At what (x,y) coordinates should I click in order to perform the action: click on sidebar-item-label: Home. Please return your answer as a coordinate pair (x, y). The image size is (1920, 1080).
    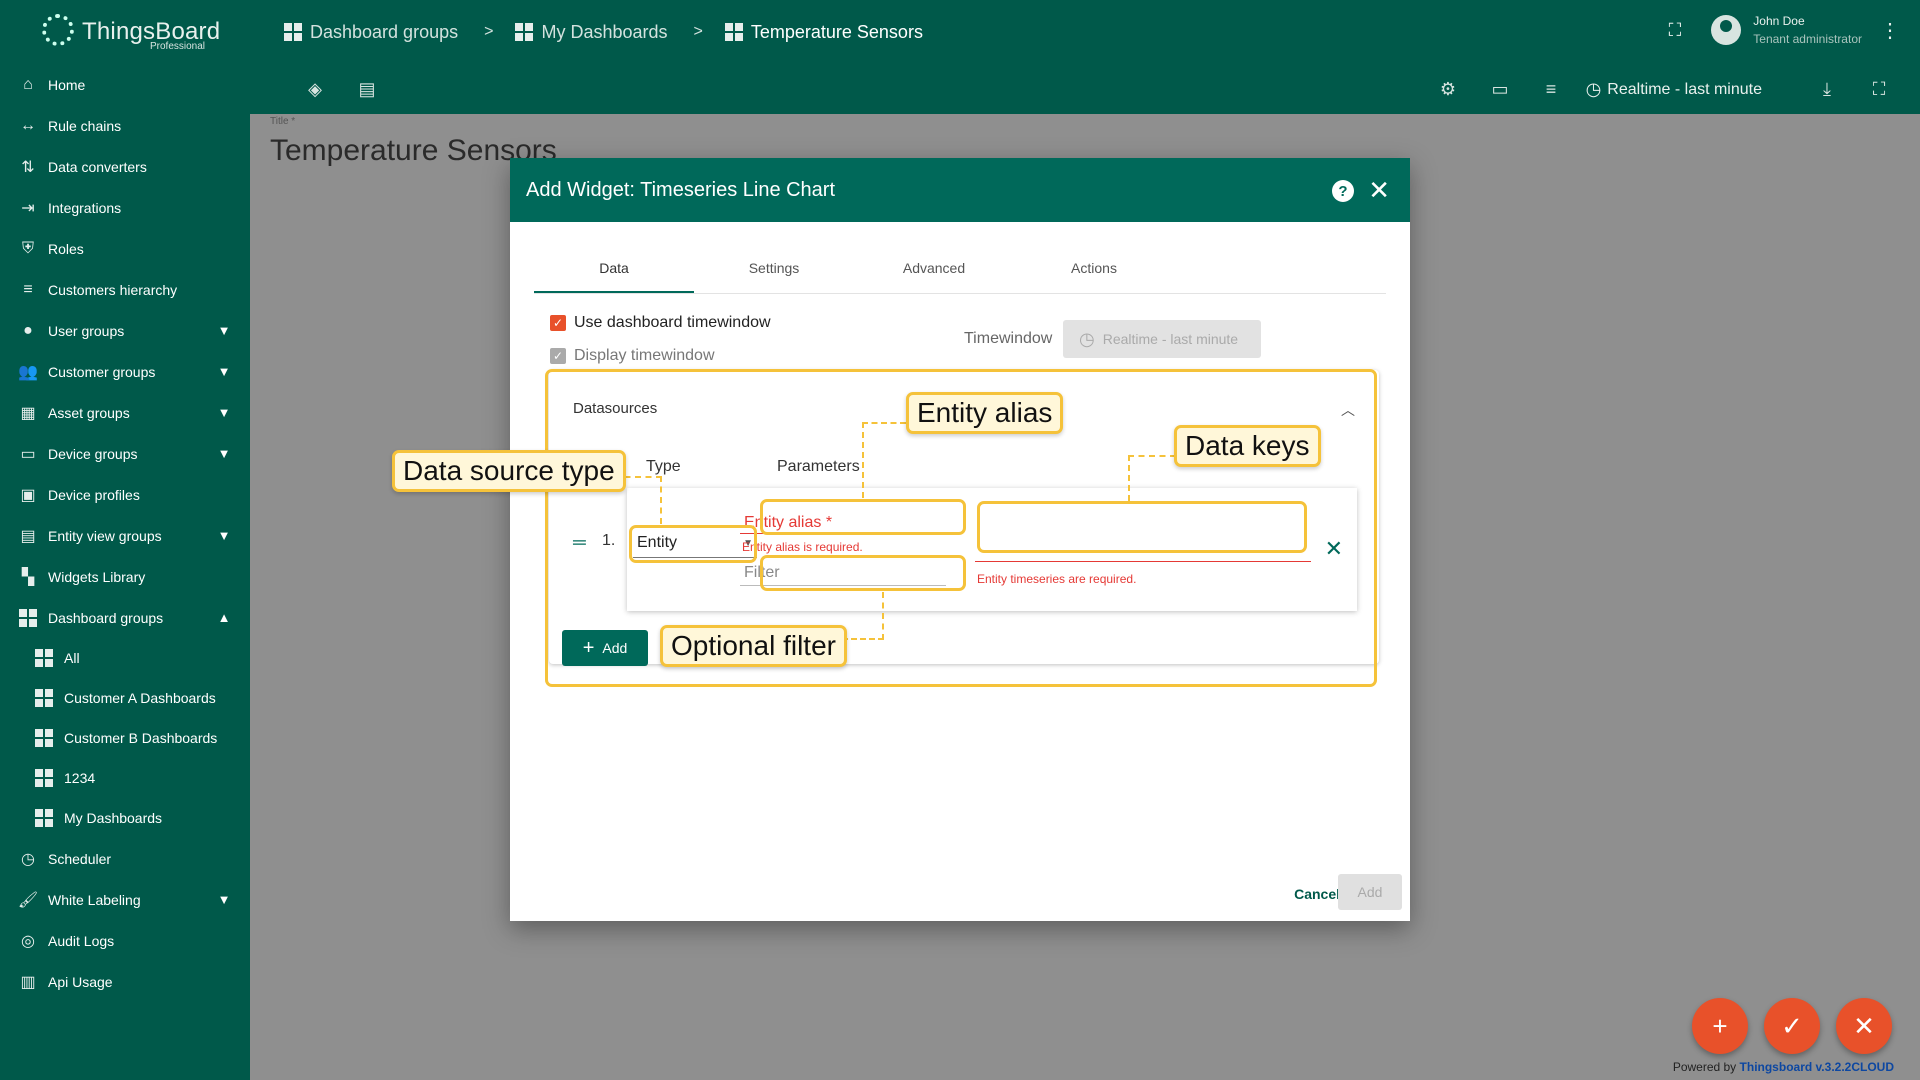
    Looking at the image, I should click on (67, 84).